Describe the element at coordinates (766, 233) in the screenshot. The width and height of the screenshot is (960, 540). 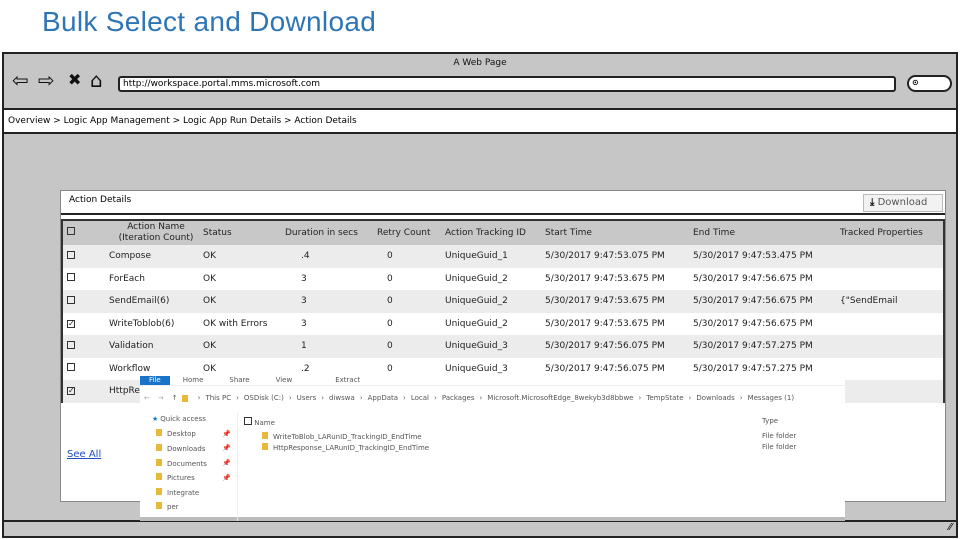
I see `col-header: End Time` at that location.